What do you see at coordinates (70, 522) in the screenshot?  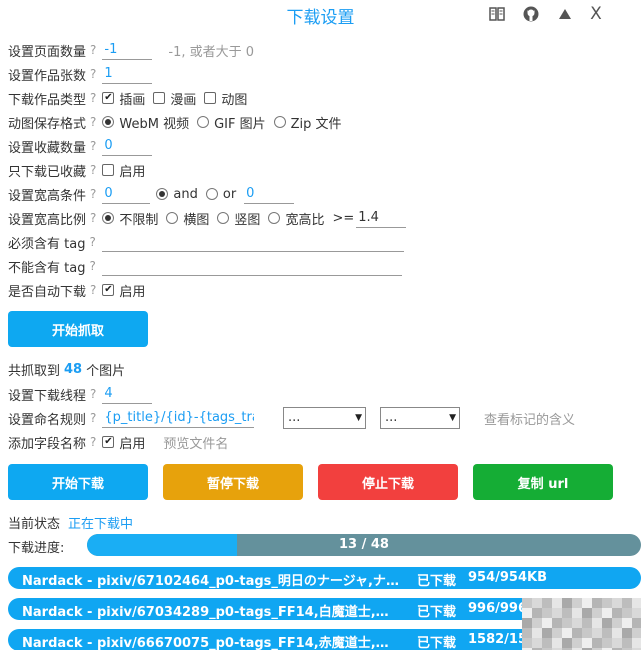 I see `status-row: 当前状态 正在下载中` at bounding box center [70, 522].